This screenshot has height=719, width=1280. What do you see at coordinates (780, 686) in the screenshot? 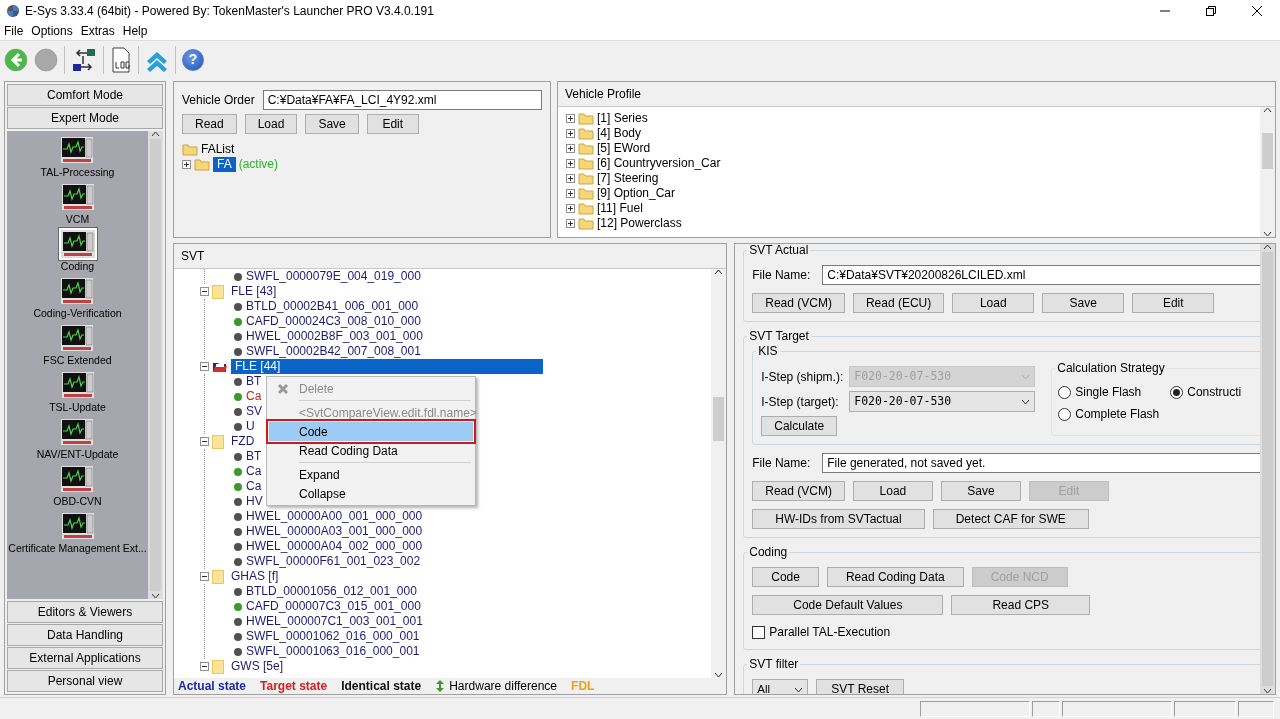
I see `filter-select: All` at bounding box center [780, 686].